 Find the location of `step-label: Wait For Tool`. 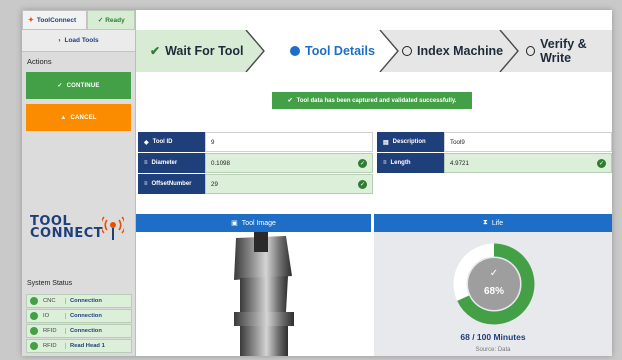

step-label: Wait For Tool is located at coordinates (204, 51).